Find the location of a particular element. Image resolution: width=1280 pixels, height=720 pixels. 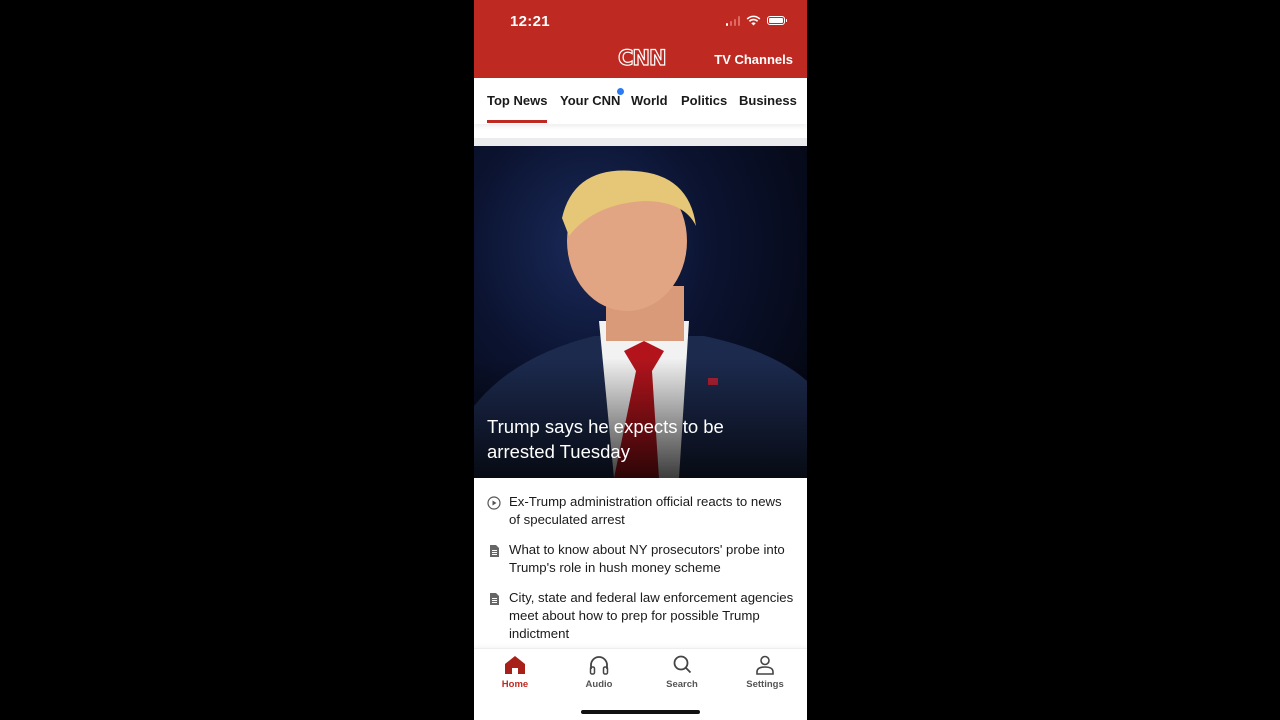

tab-world: World is located at coordinates (649, 100).